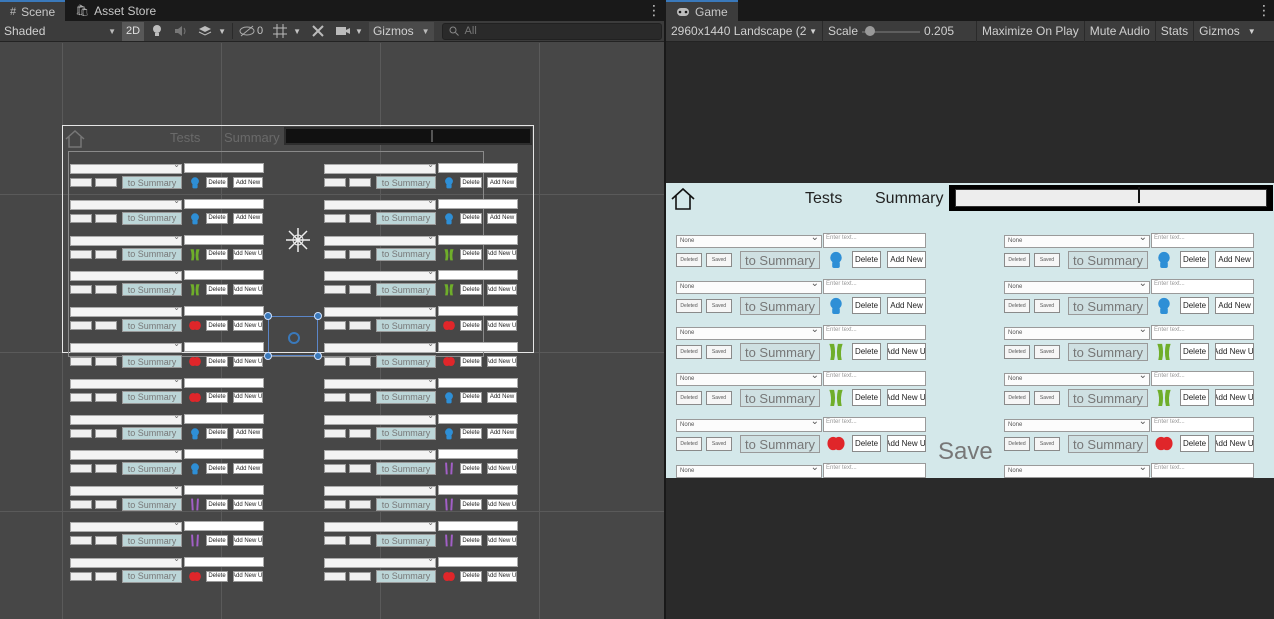  Describe the element at coordinates (1234, 443) in the screenshot. I see `add-new-button: Add New UI` at that location.